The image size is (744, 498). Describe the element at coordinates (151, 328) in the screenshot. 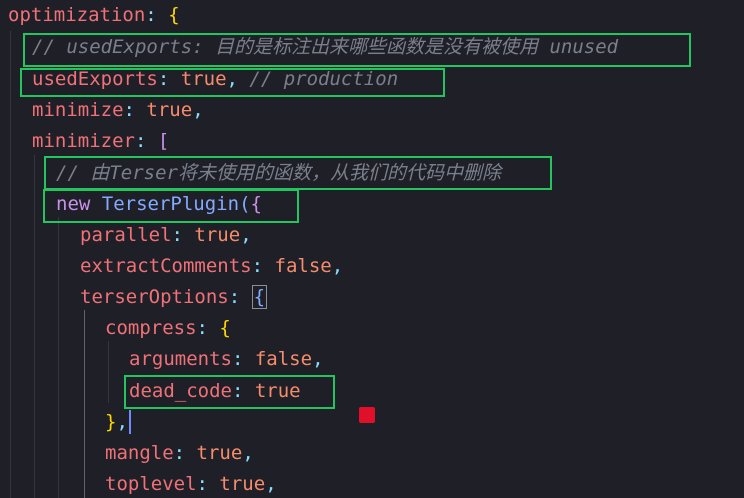

I see `property-key: compress` at that location.